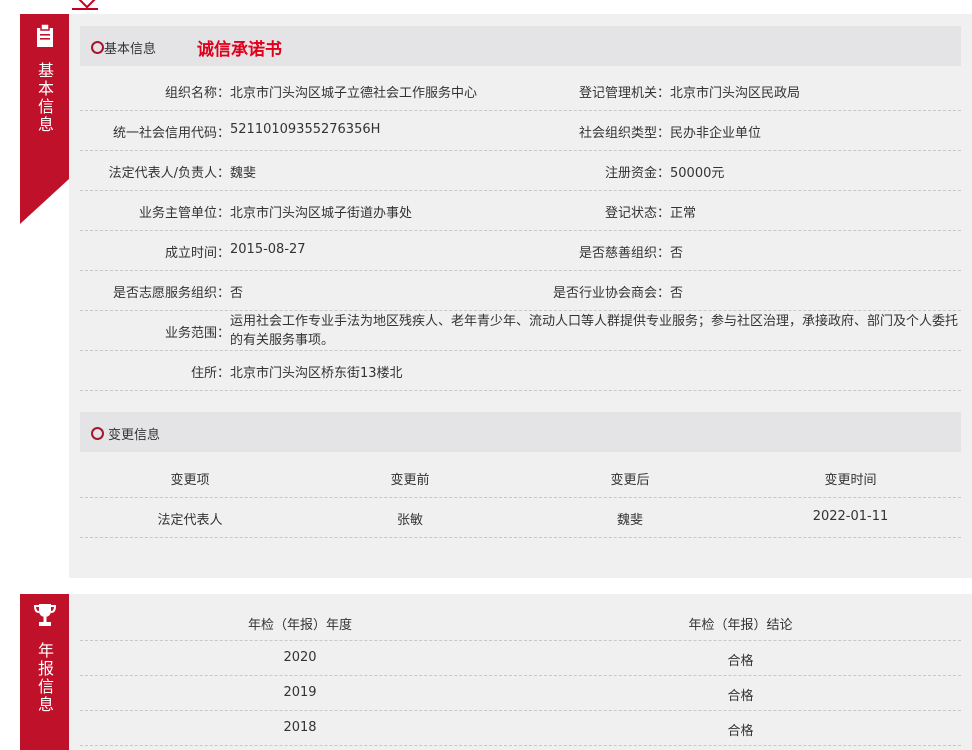 The width and height of the screenshot is (972, 750). What do you see at coordinates (44, 678) in the screenshot?
I see `section-tab-annual-title: 年报信息` at bounding box center [44, 678].